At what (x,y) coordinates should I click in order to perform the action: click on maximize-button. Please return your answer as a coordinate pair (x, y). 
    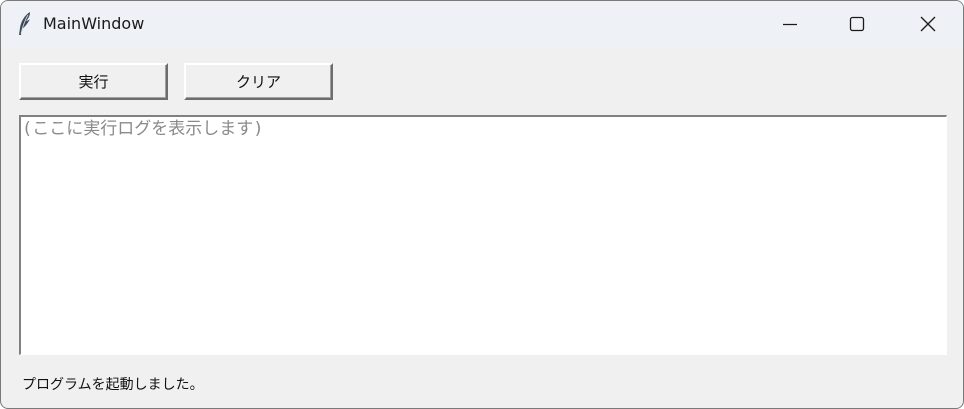
    Looking at the image, I should click on (857, 24).